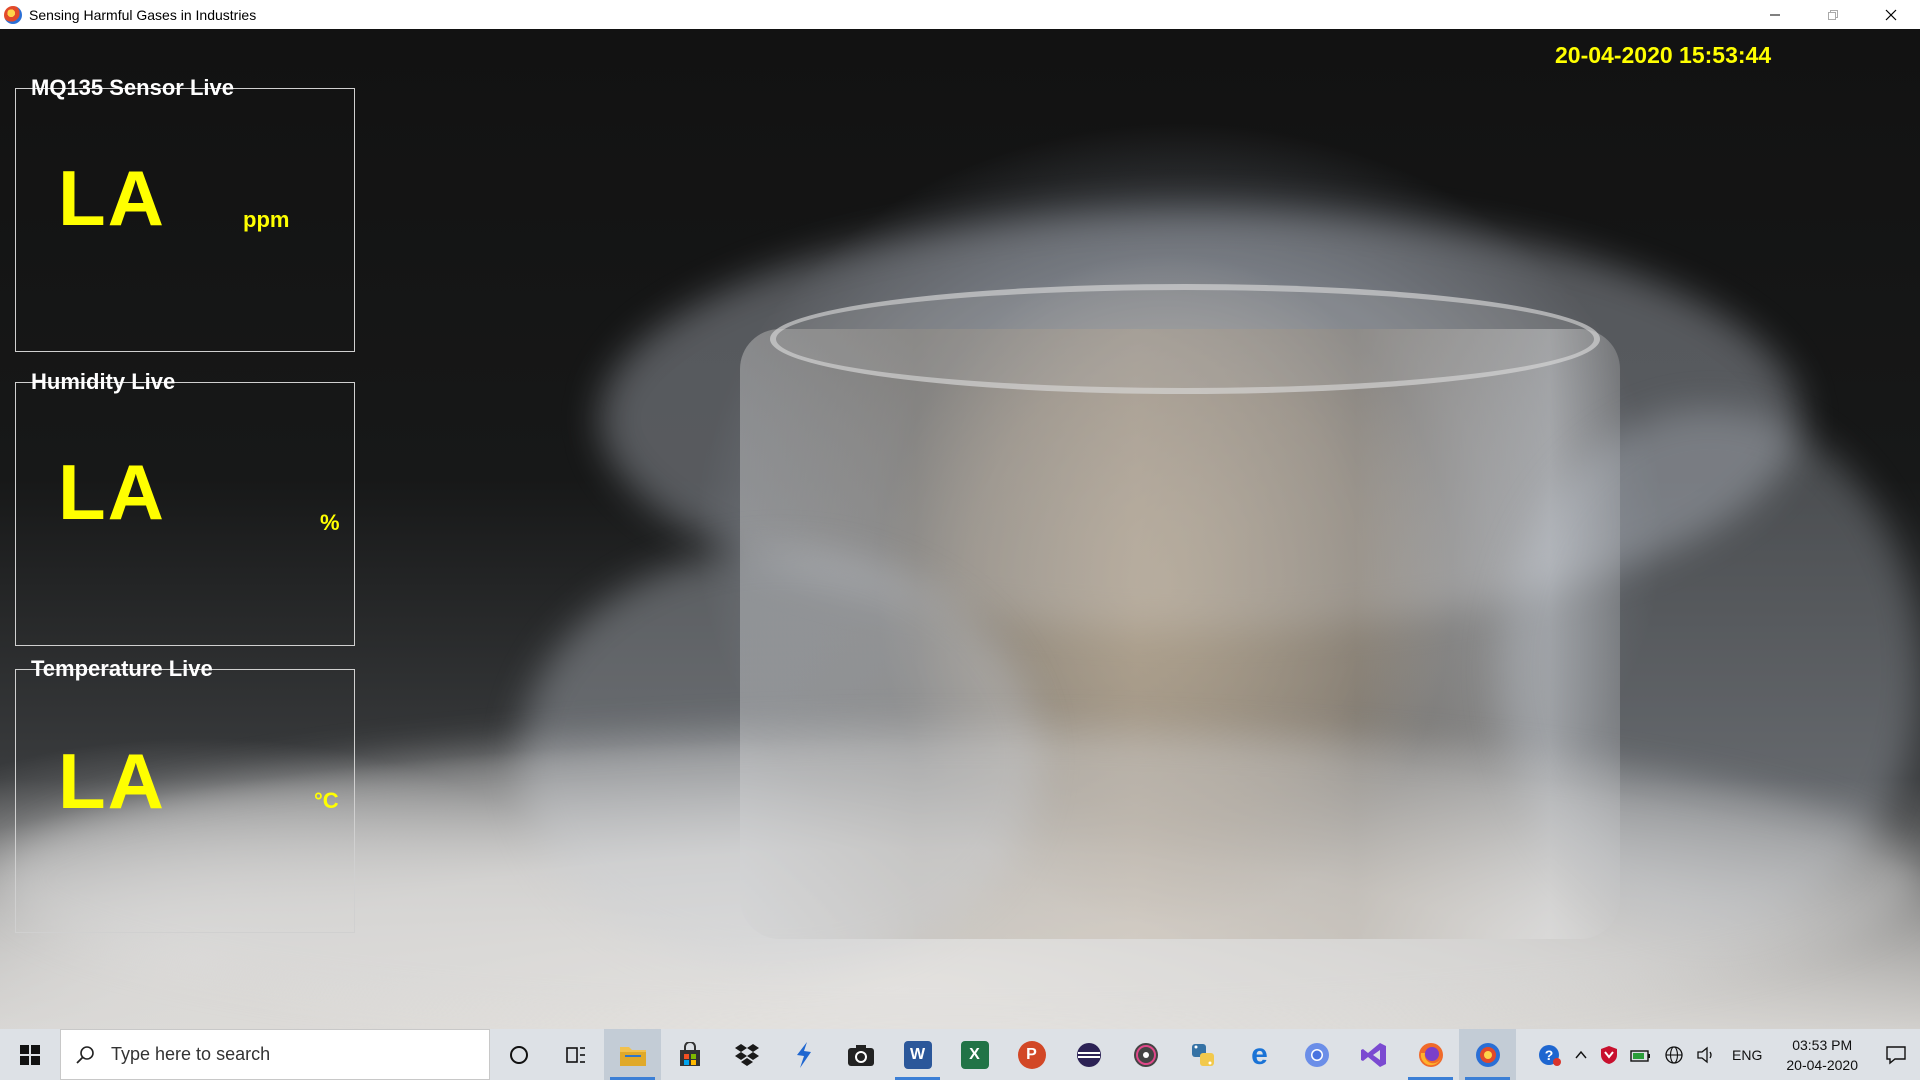  I want to click on visual-studio-button, so click(1373, 1054).